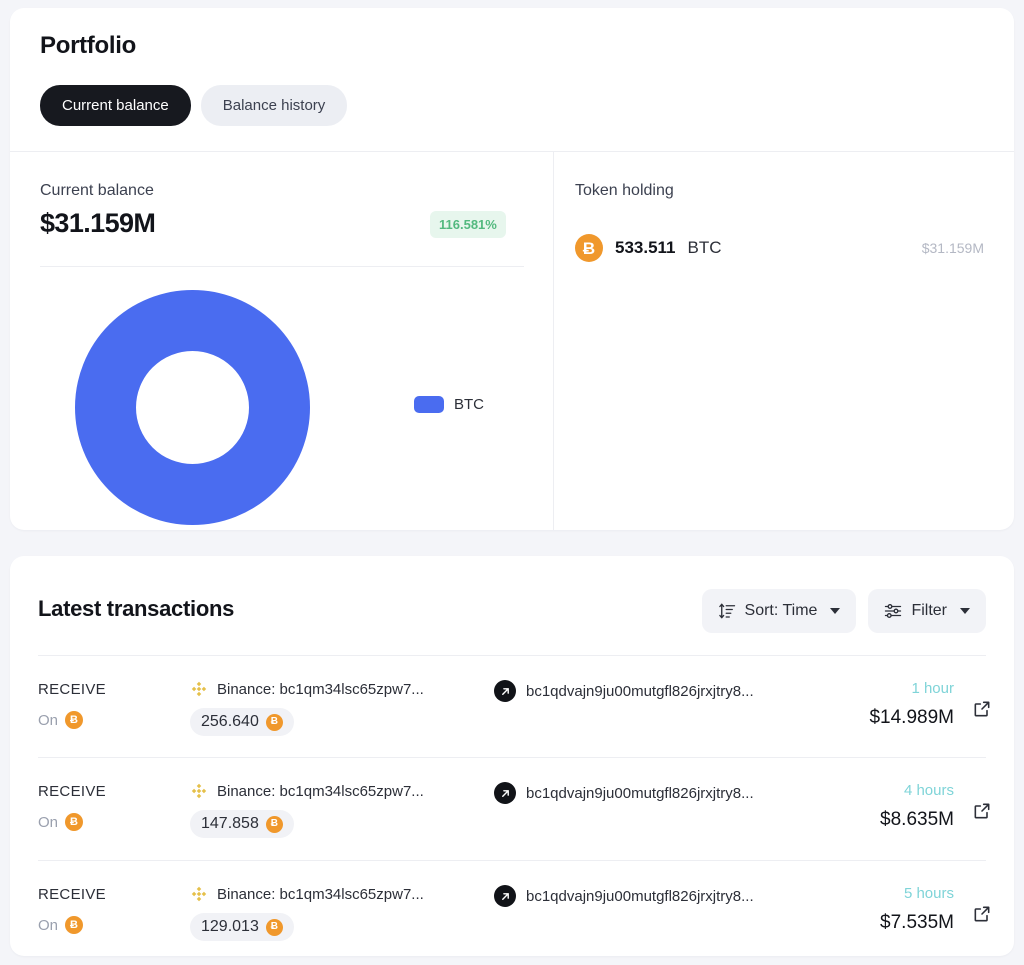 Image resolution: width=1024 pixels, height=965 pixels. Describe the element at coordinates (911, 717) in the screenshot. I see `transaction-value: $14.989M` at that location.